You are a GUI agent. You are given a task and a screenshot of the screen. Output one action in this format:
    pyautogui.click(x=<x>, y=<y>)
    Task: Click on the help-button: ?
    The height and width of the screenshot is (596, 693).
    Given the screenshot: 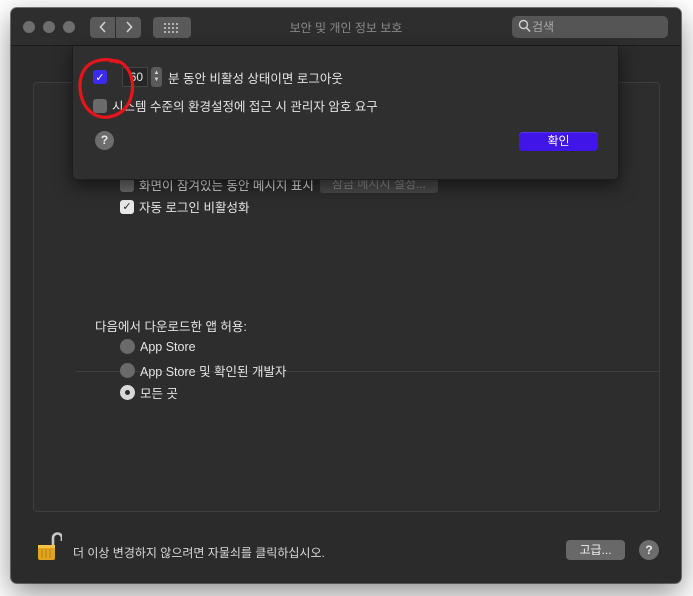 What is the action you would take?
    pyautogui.click(x=649, y=550)
    